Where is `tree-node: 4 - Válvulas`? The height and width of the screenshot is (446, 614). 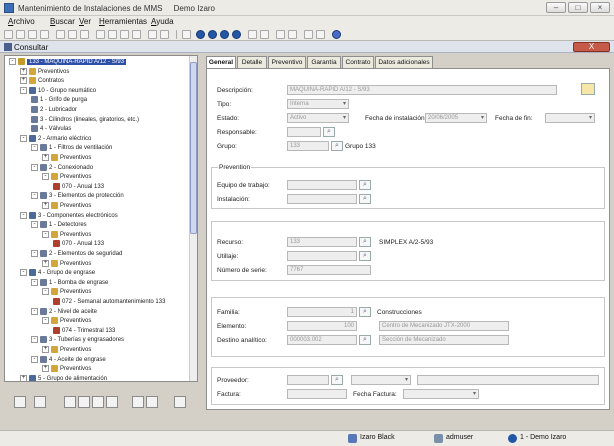
tree-node: 4 - Válvulas is located at coordinates (51, 129).